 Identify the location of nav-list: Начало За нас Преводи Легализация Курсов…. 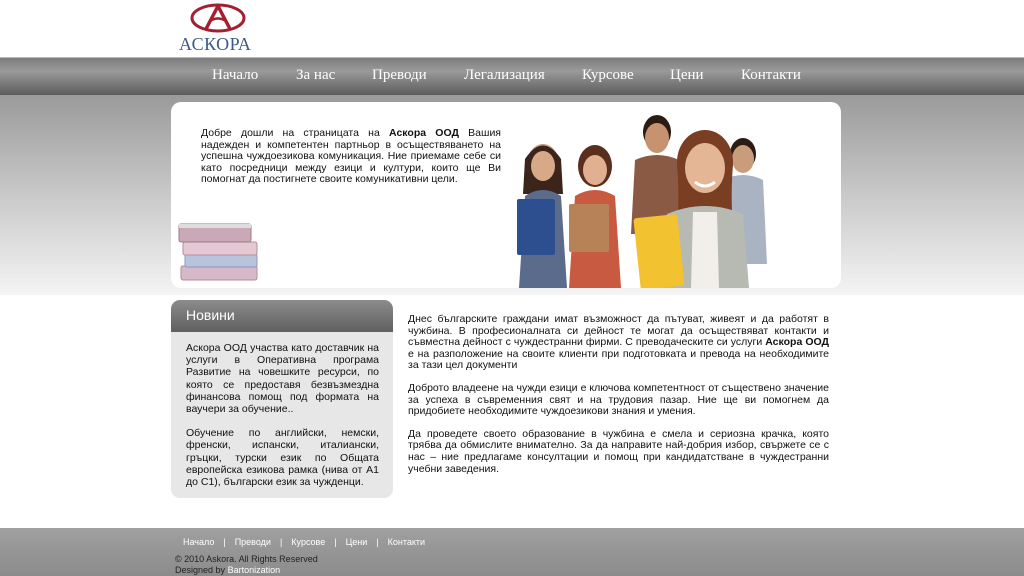
(512, 77).